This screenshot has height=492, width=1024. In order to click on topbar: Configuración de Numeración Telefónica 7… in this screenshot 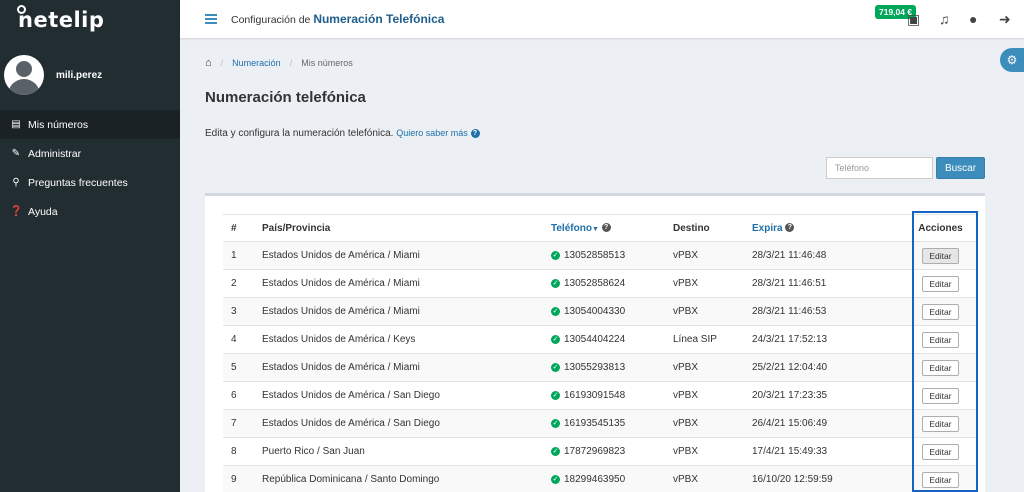, I will do `click(602, 19)`.